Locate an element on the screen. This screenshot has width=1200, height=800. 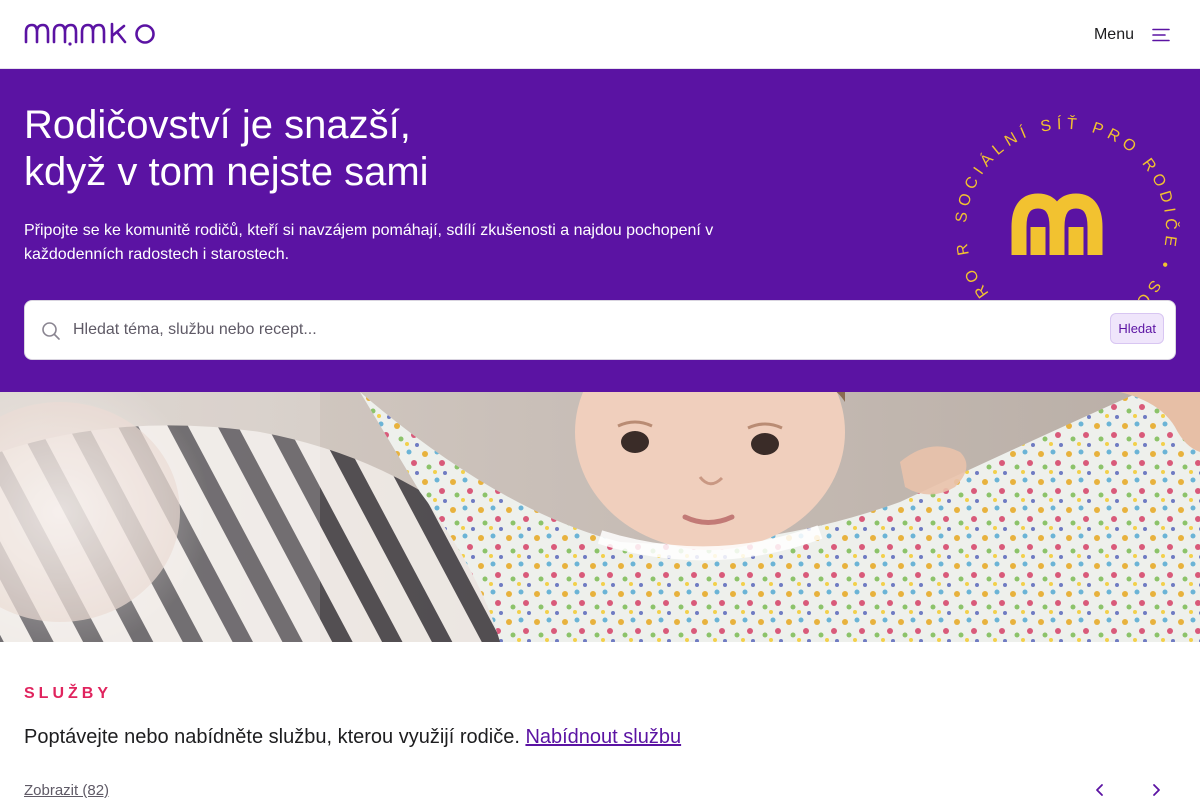
chevron-left-icon is located at coordinates (1100, 790).